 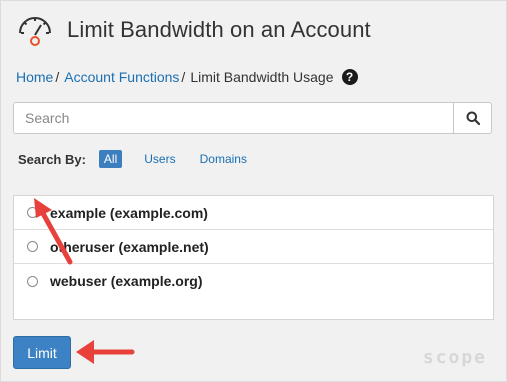 I want to click on search-input, so click(x=233, y=118).